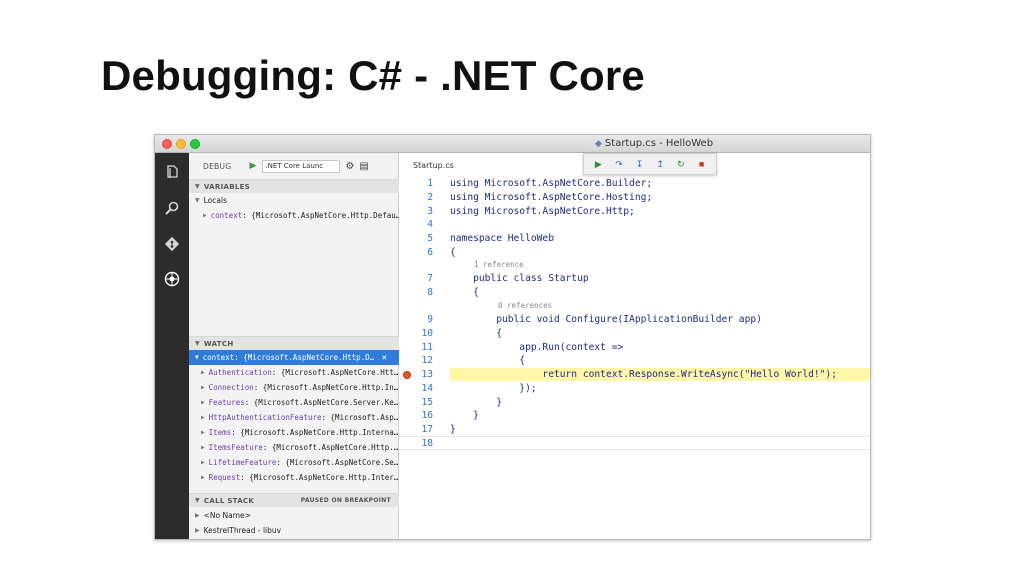 The height and width of the screenshot is (576, 1024). What do you see at coordinates (490, 239) in the screenshot?
I see `code-line: 5 namespace HelloWeb` at bounding box center [490, 239].